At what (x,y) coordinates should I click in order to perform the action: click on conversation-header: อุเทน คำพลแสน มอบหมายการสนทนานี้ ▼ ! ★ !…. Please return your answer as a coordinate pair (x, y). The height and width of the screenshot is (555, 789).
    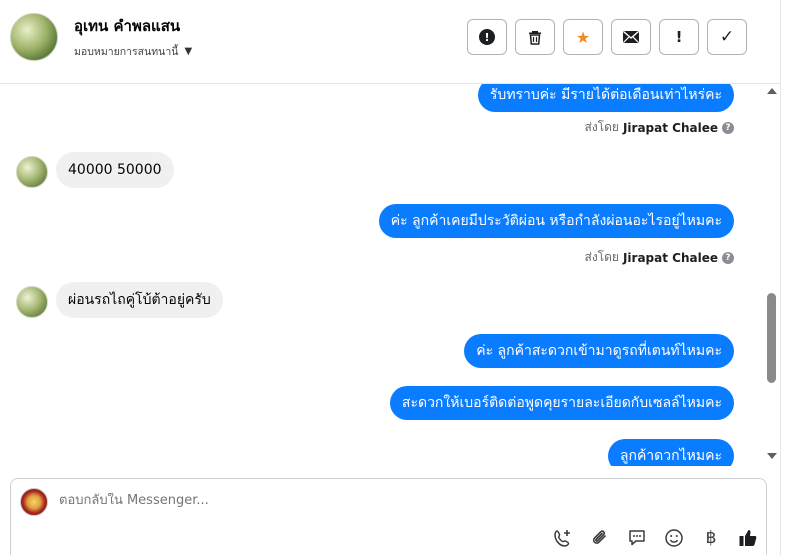
    Looking at the image, I should click on (390, 42).